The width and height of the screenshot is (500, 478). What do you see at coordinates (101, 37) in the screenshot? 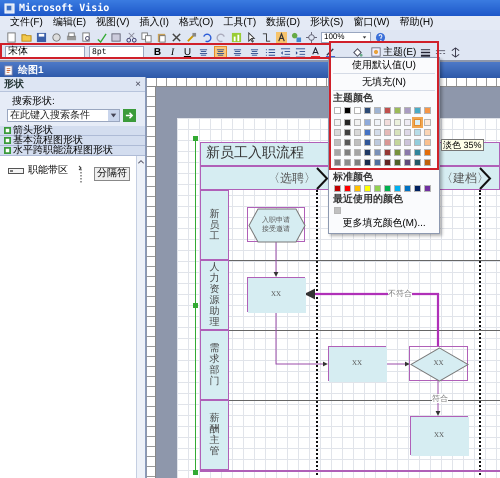
I see `spelling-icon` at bounding box center [101, 37].